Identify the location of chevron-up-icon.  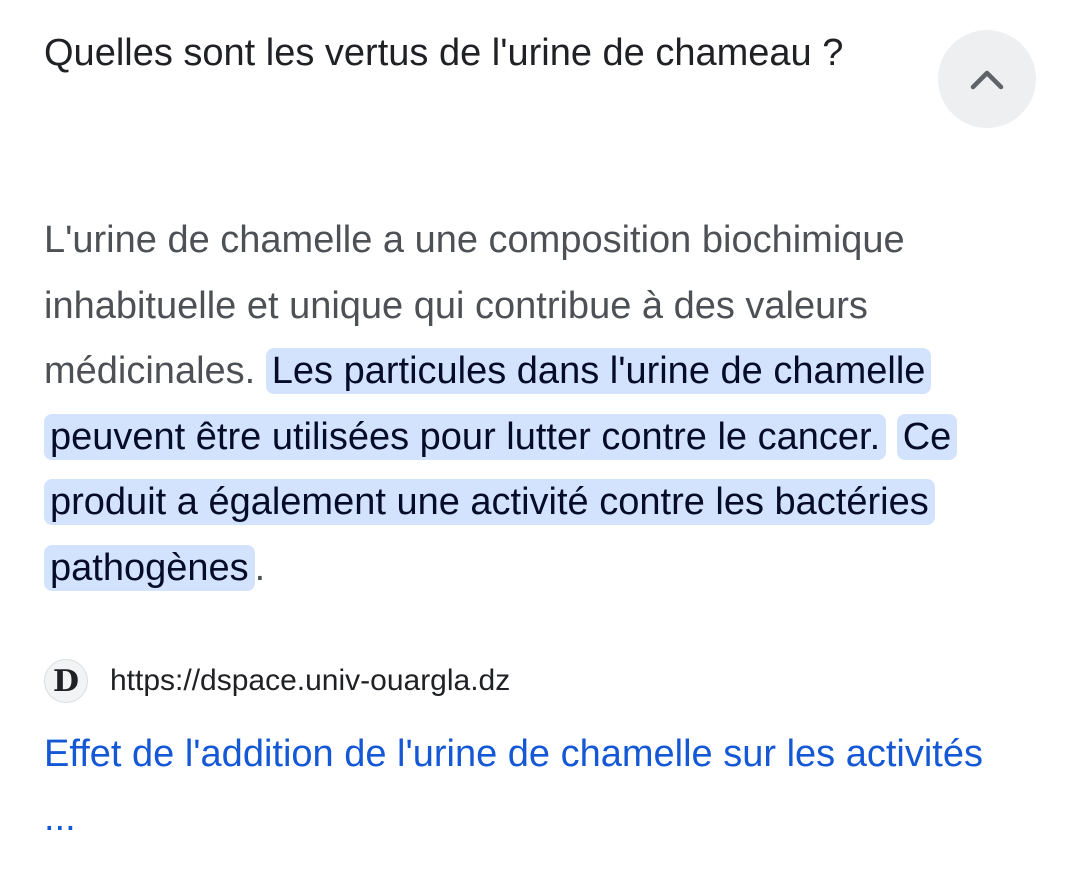
(987, 80).